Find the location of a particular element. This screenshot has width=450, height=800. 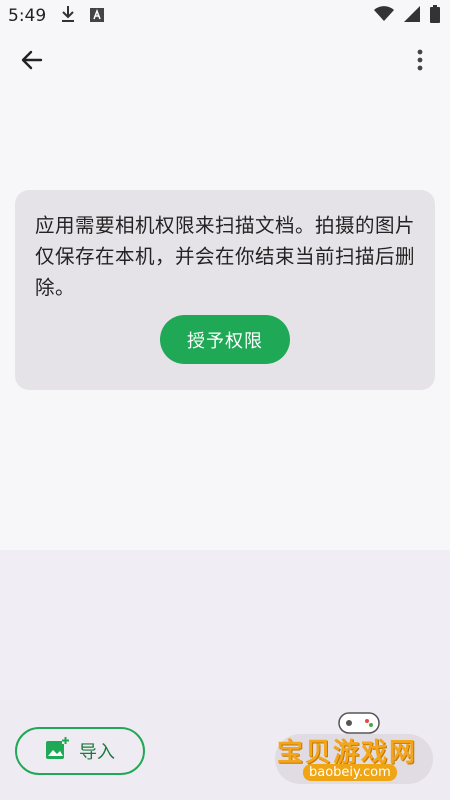

watermark-url: baobeiy.com is located at coordinates (350, 772).